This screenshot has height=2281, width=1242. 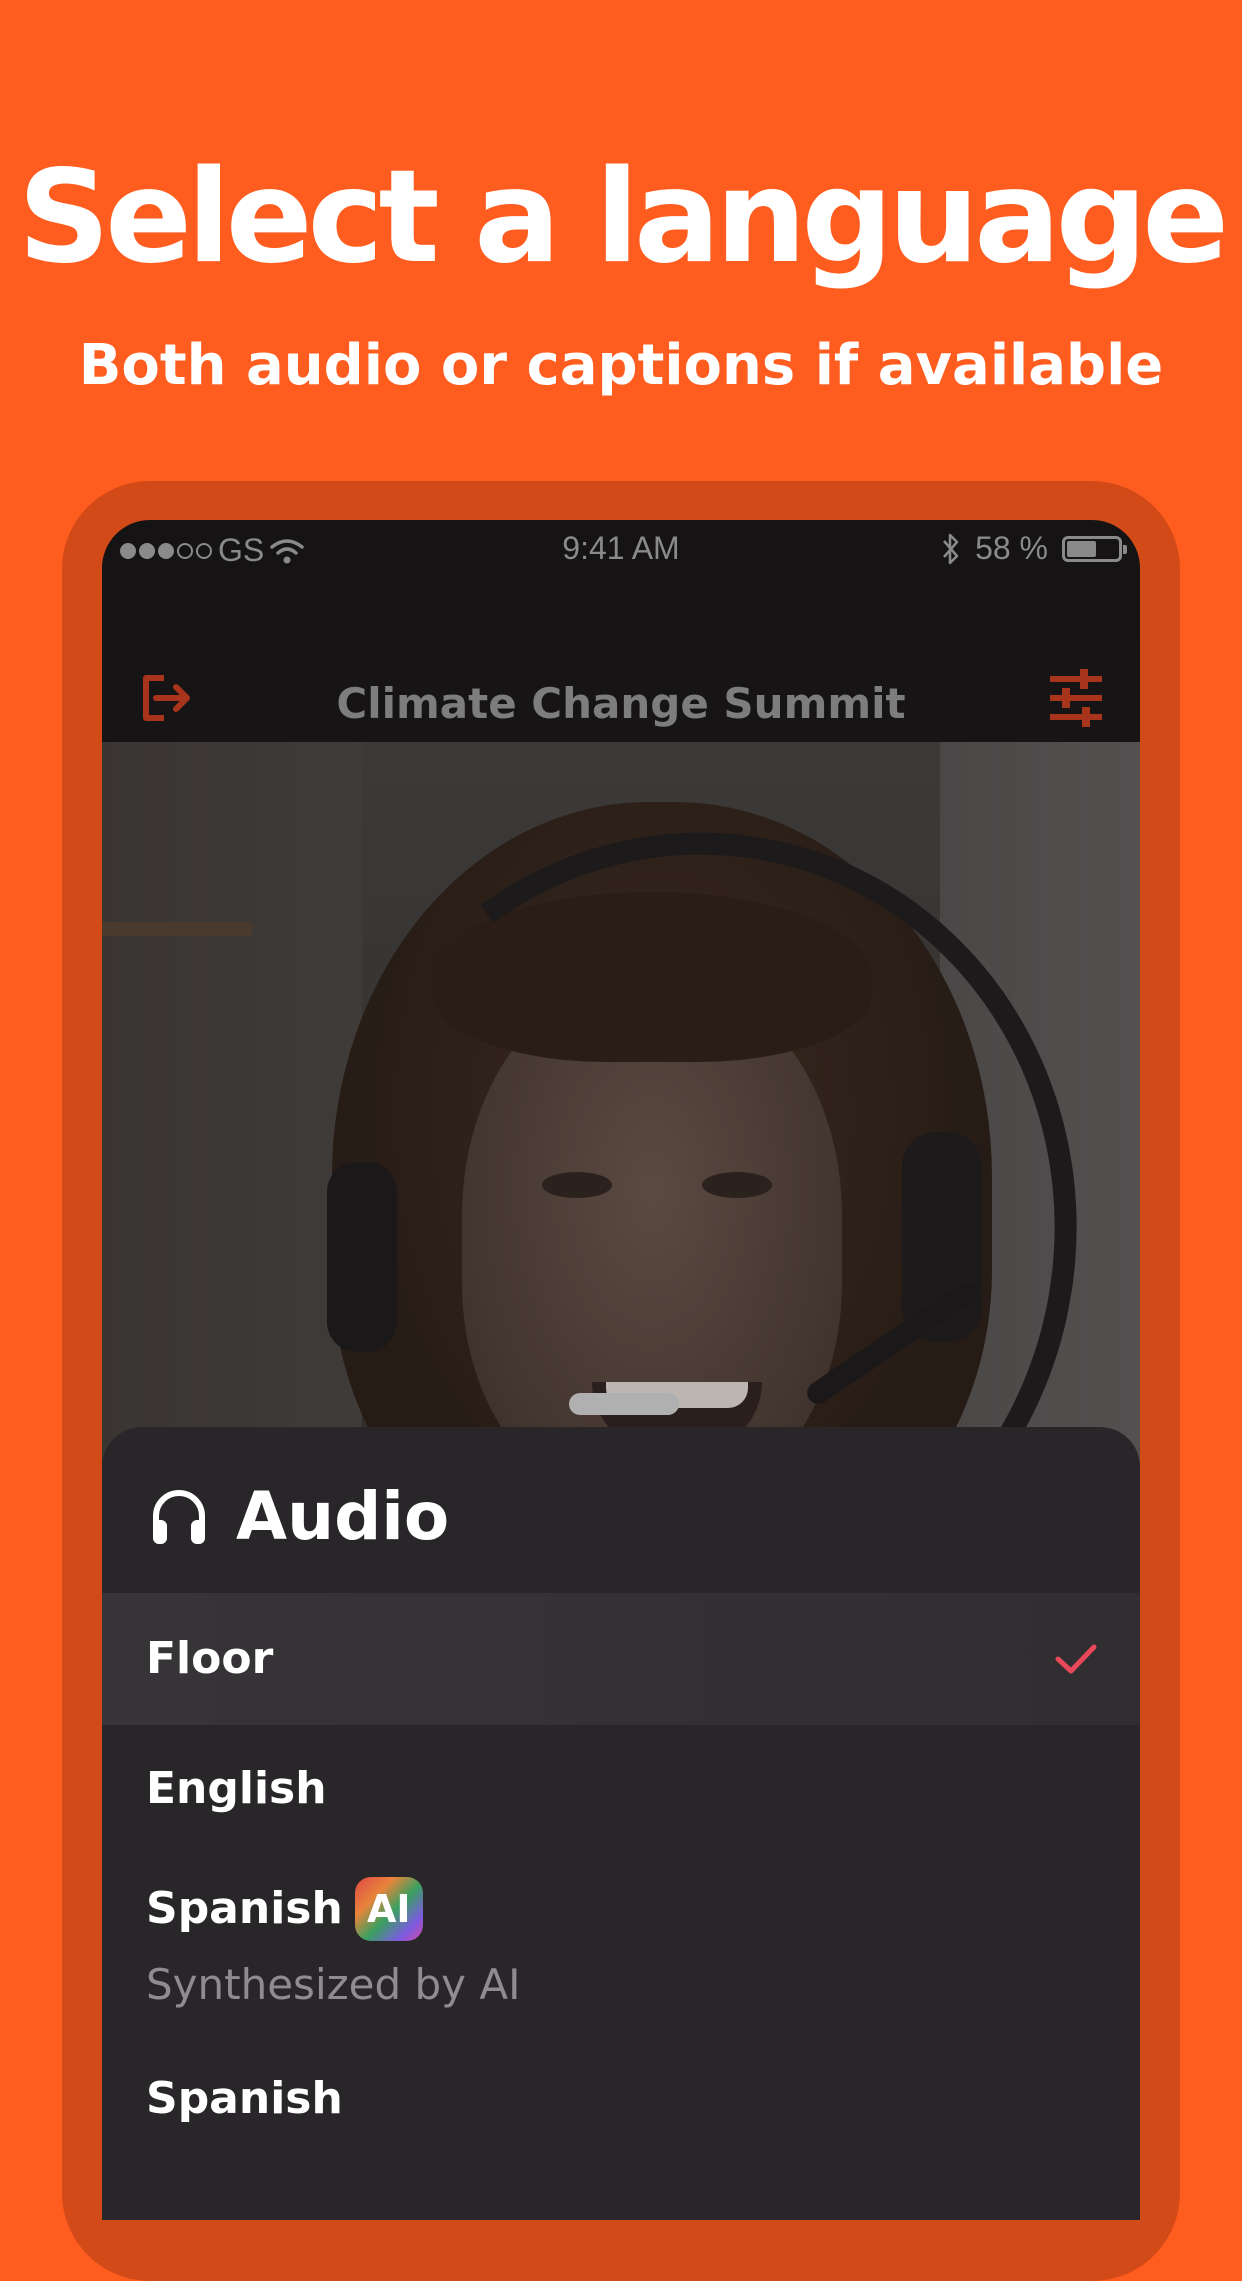 What do you see at coordinates (210, 1658) in the screenshot?
I see `language-label: Floor` at bounding box center [210, 1658].